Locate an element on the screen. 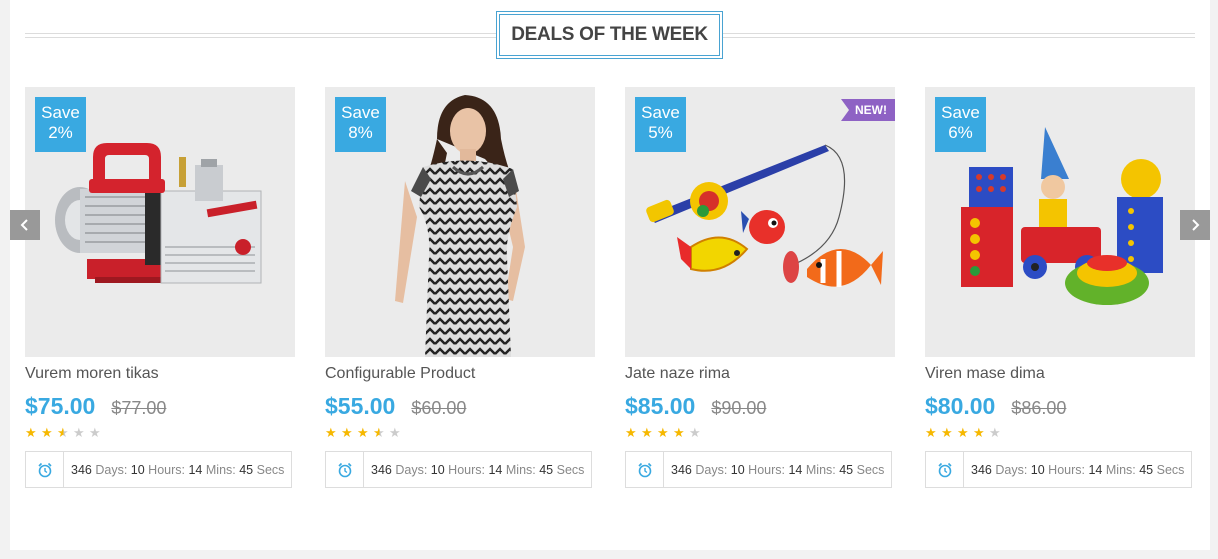 The image size is (1218, 559). section-title-box: DEALS OF THE WEEK is located at coordinates (609, 35).